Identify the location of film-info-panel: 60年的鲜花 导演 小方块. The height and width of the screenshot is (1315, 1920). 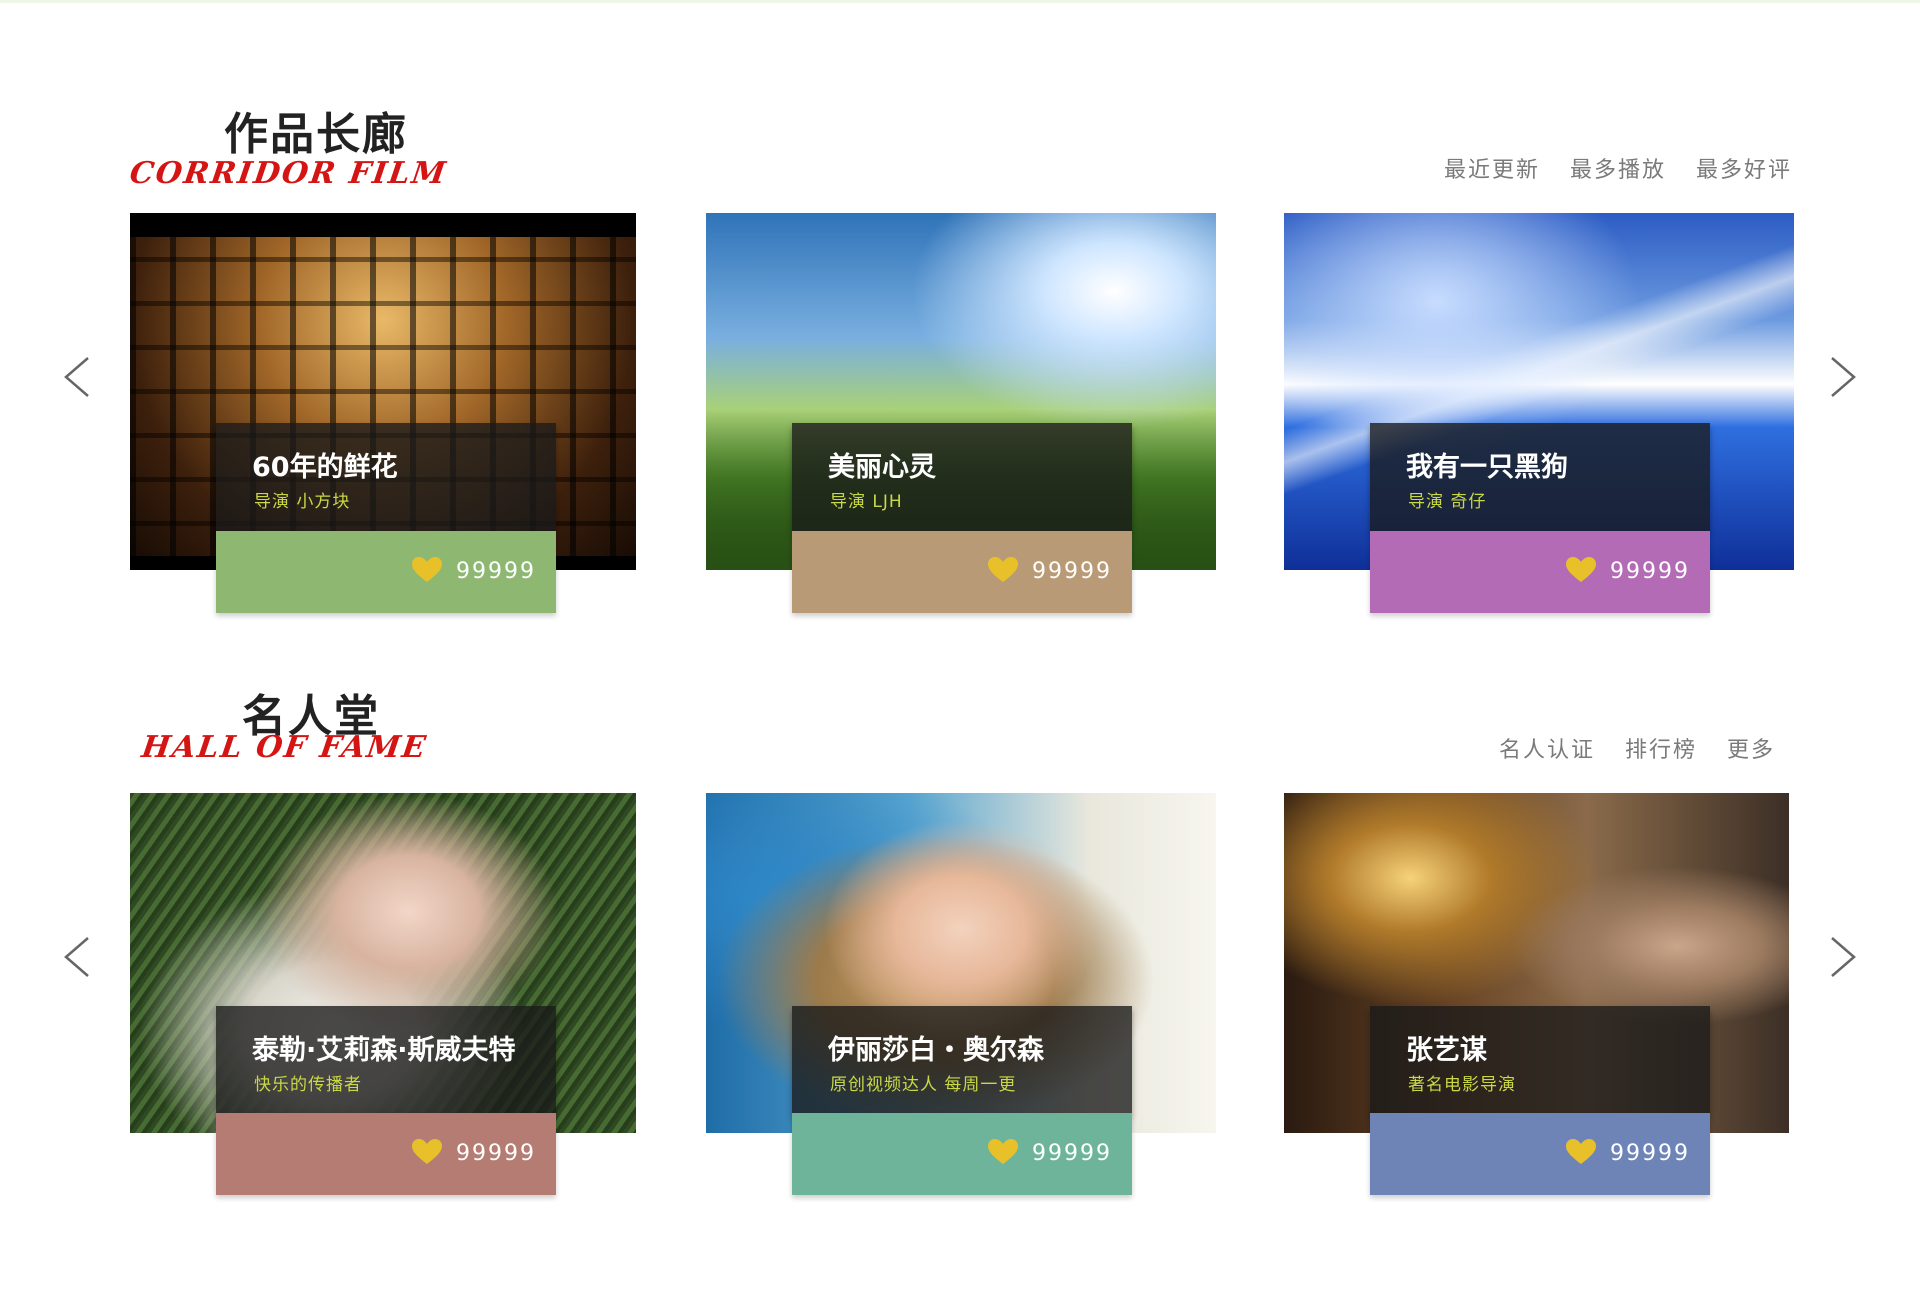
(386, 477).